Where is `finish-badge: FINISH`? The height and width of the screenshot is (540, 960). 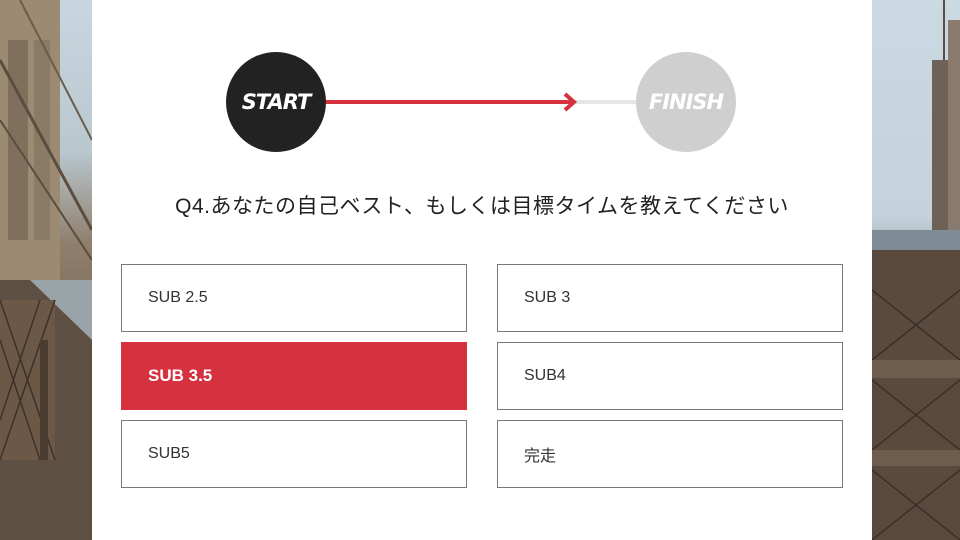
finish-badge: FINISH is located at coordinates (686, 102).